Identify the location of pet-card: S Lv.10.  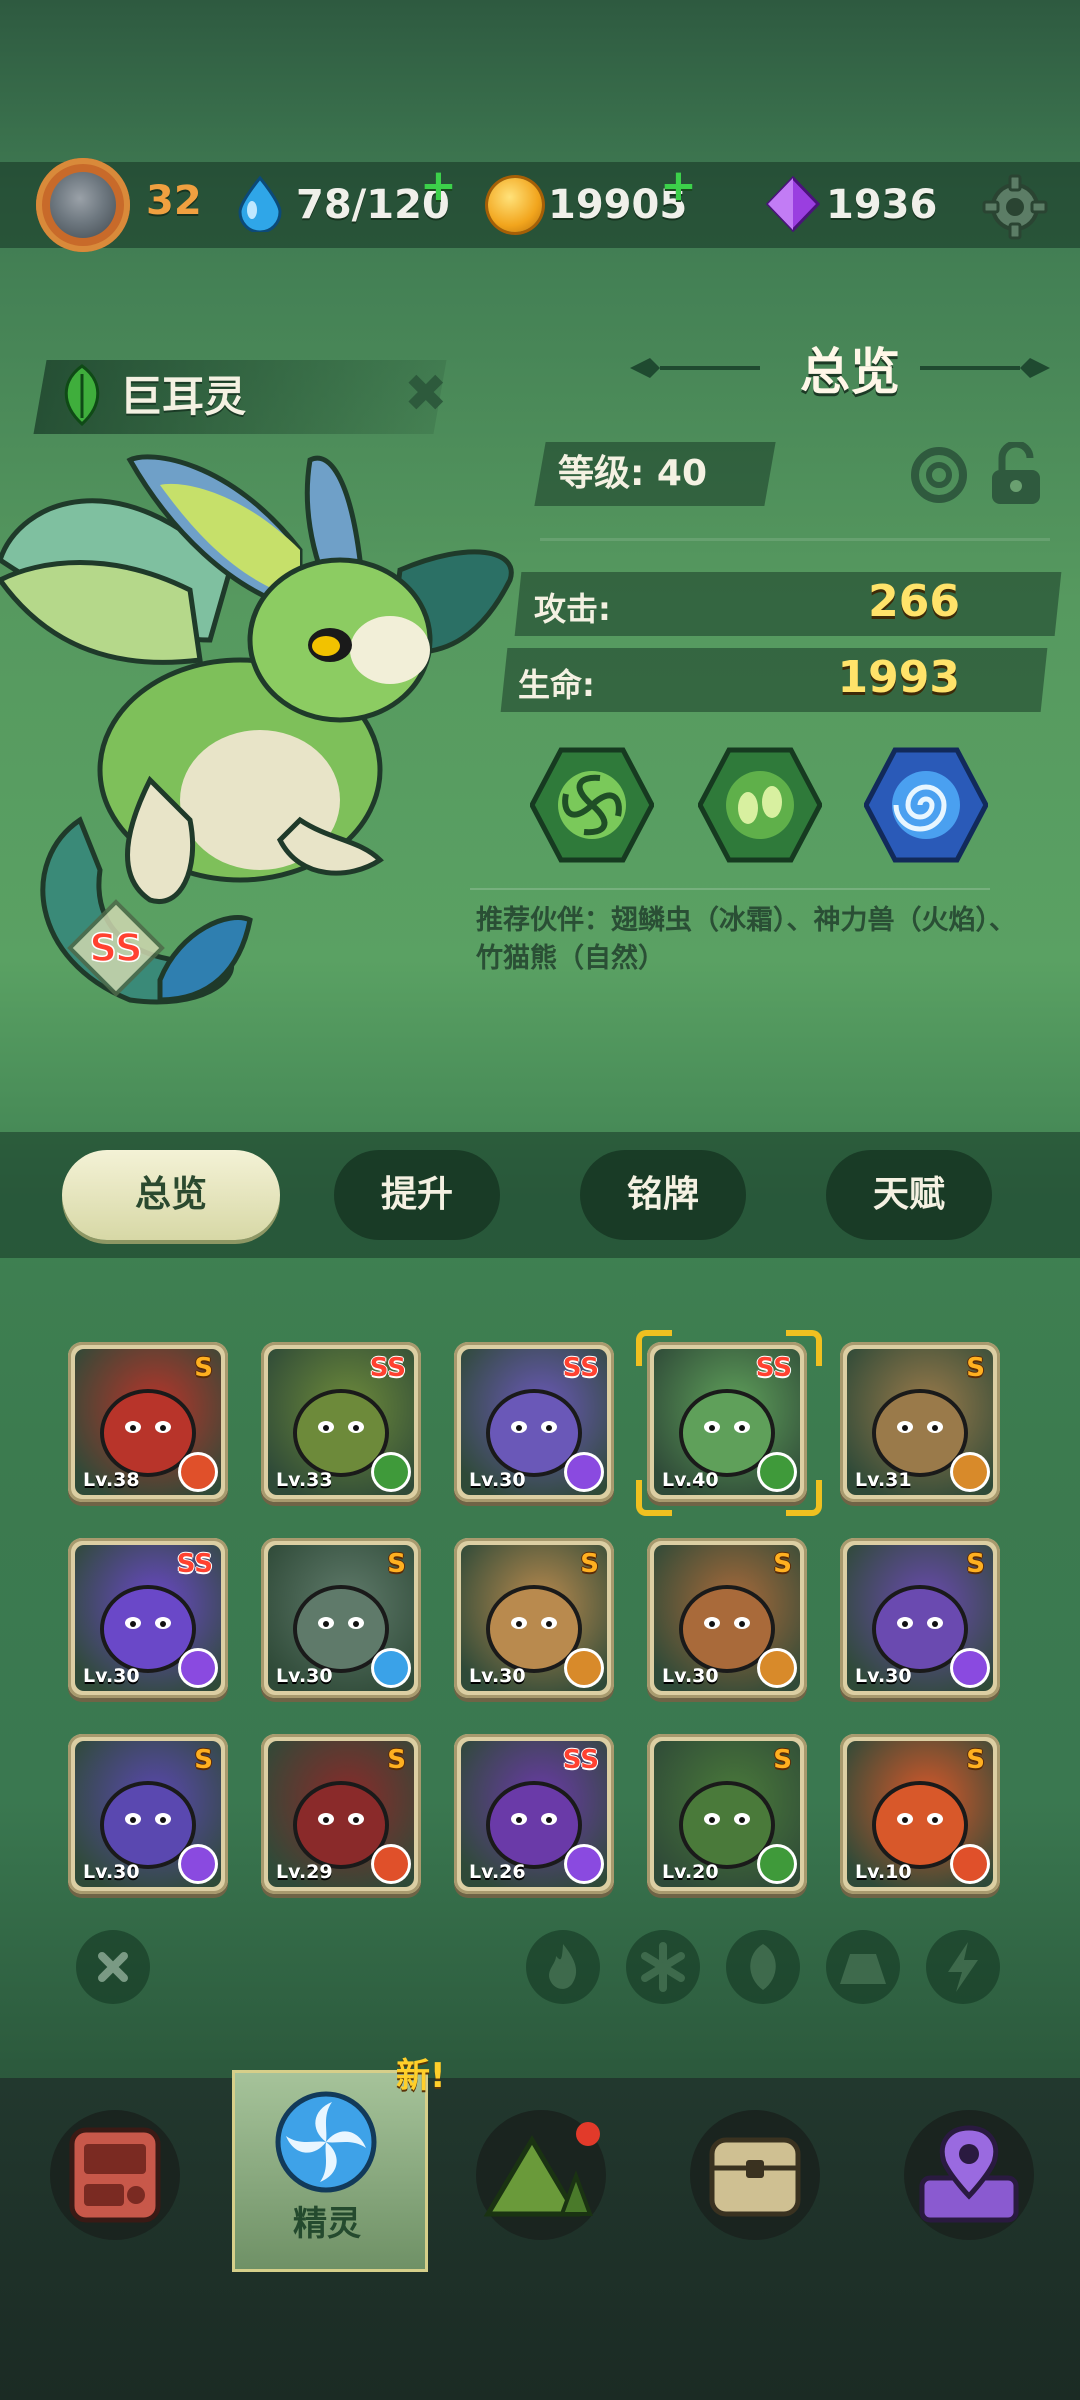
(920, 1814).